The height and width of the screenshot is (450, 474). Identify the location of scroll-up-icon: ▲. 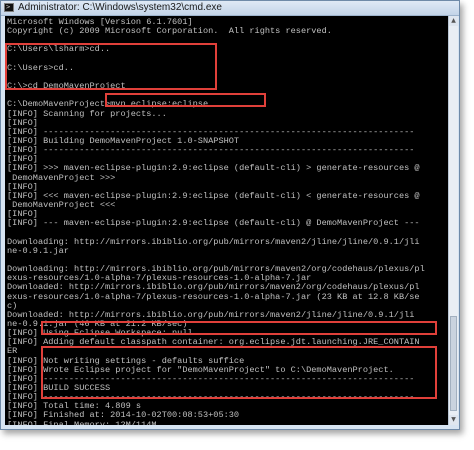
(453, 21).